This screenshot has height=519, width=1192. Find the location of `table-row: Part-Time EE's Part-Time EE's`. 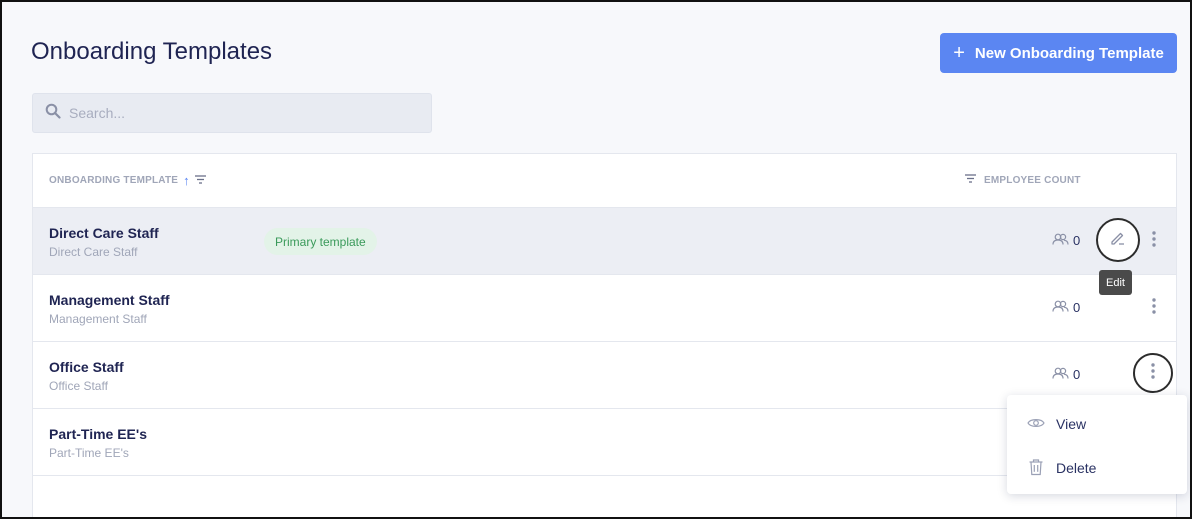

table-row: Part-Time EE's Part-Time EE's is located at coordinates (604, 442).